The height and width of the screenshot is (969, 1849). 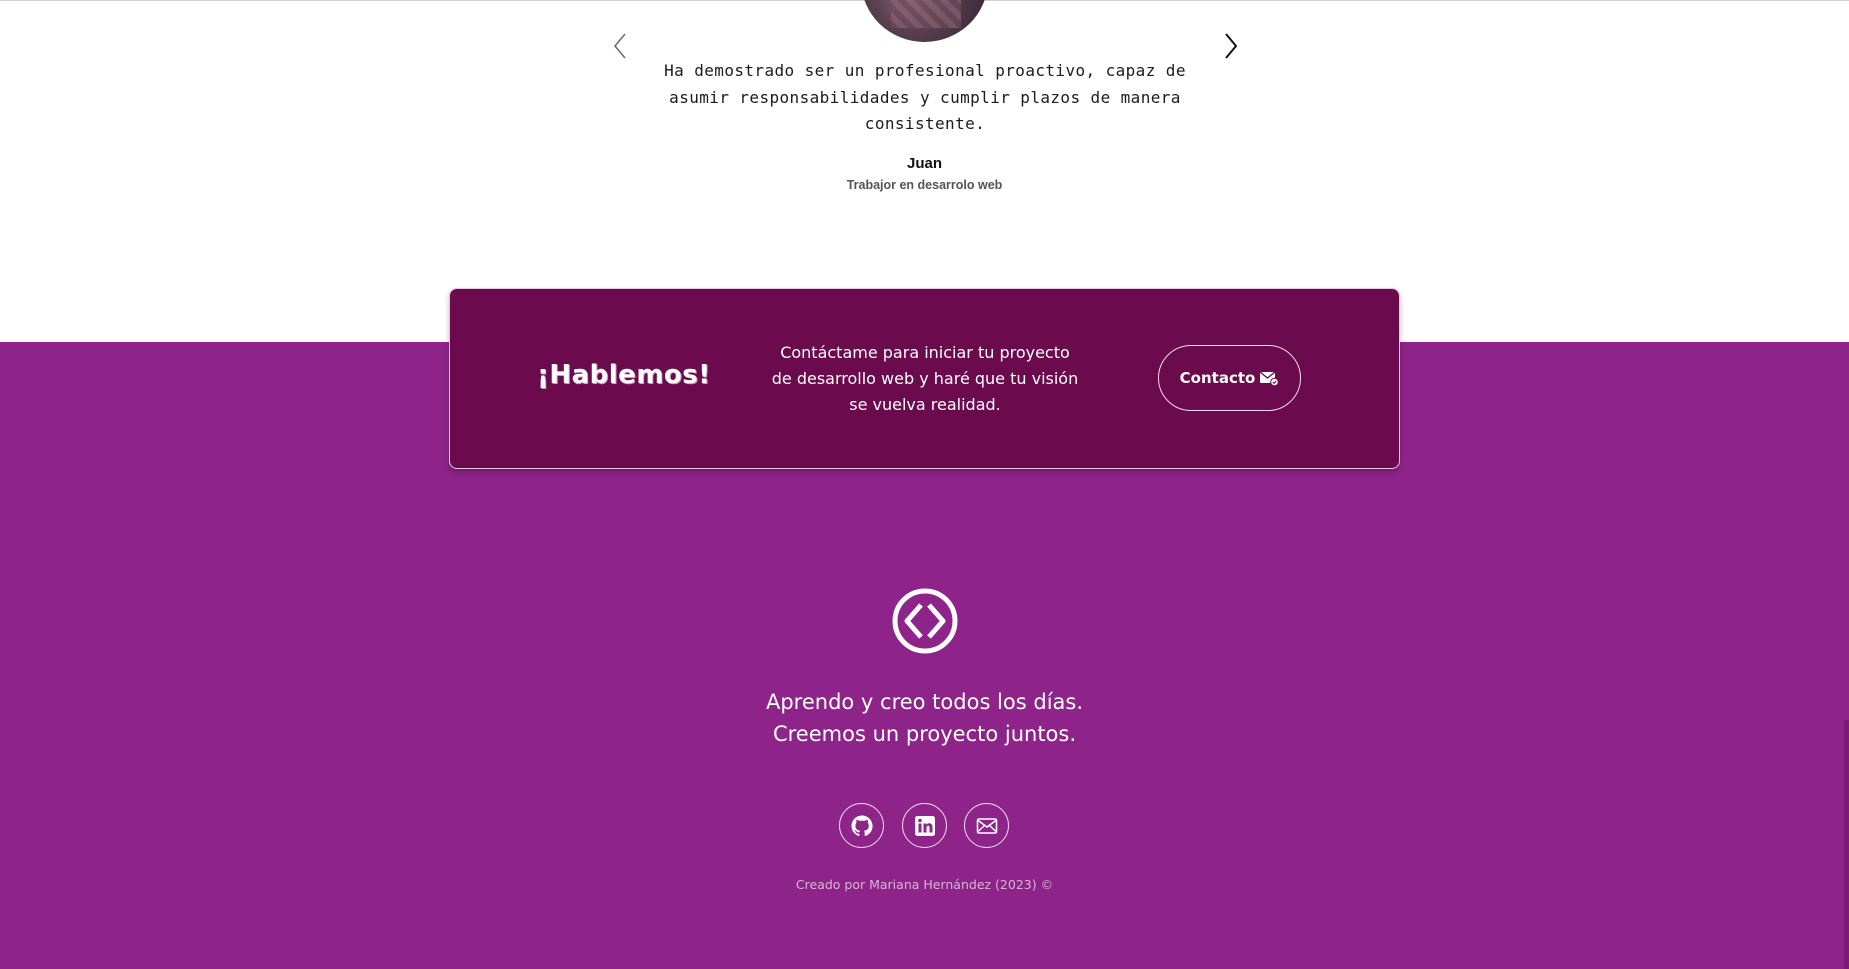 I want to click on linkedin-icon, so click(x=924, y=825).